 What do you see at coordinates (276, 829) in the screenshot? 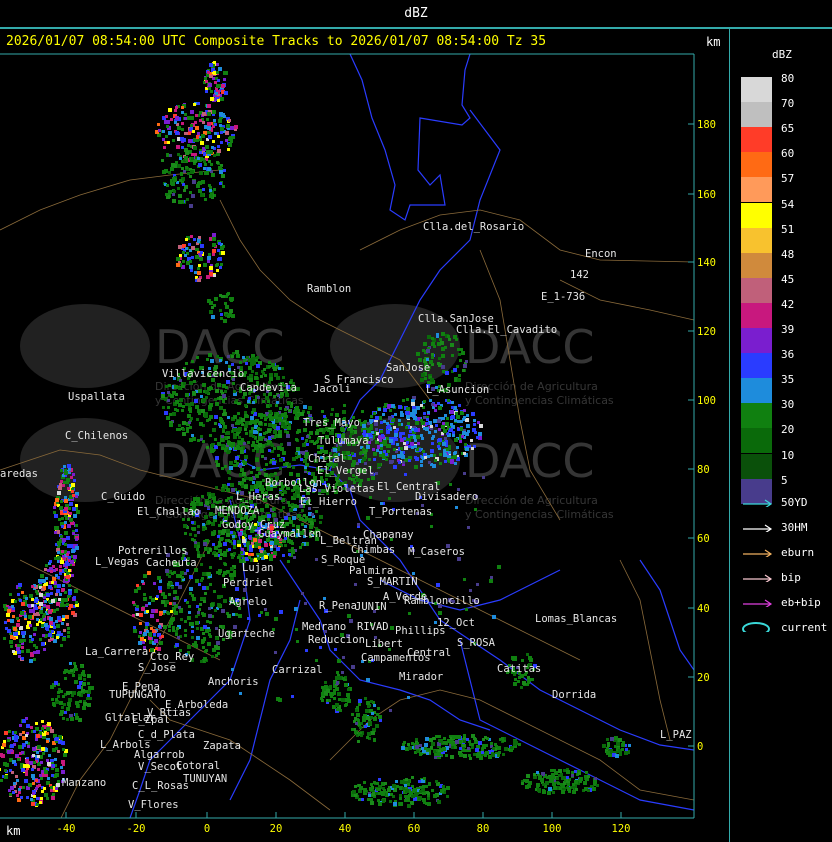
I see `x-tick-label: 20` at bounding box center [276, 829].